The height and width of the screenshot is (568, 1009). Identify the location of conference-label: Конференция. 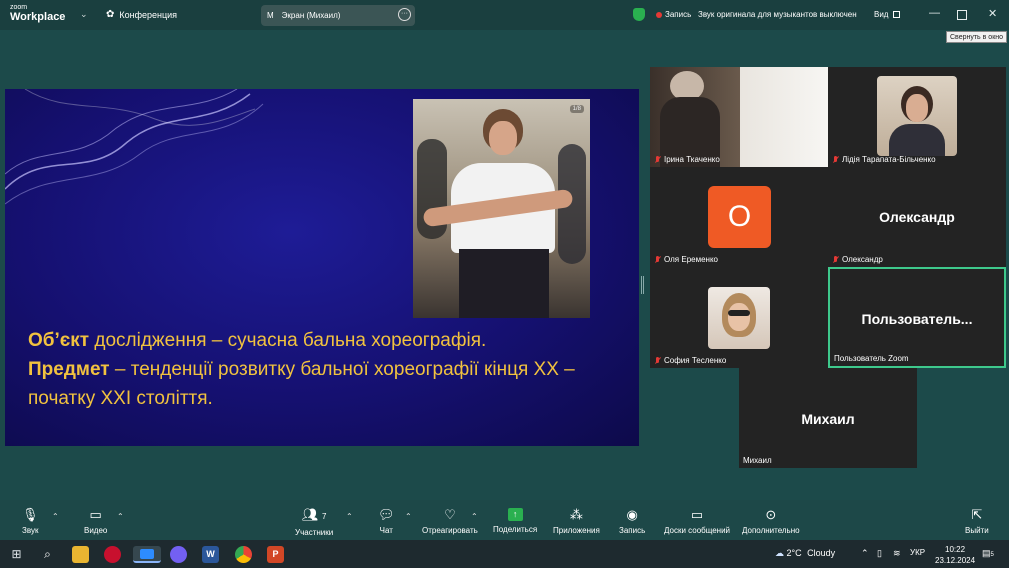
(148, 14).